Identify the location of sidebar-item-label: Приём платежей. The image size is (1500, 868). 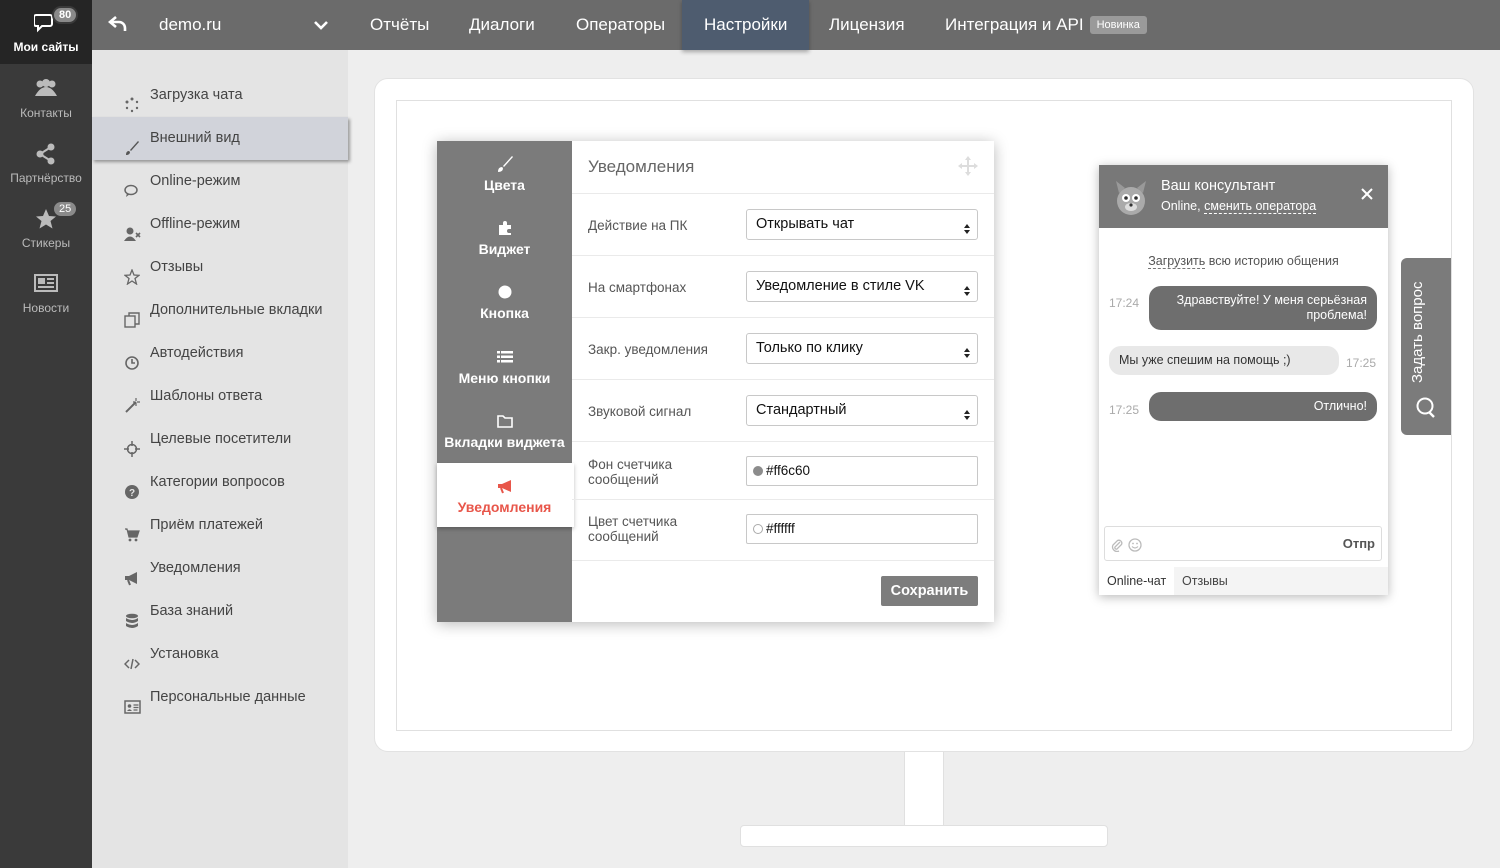
(206, 525).